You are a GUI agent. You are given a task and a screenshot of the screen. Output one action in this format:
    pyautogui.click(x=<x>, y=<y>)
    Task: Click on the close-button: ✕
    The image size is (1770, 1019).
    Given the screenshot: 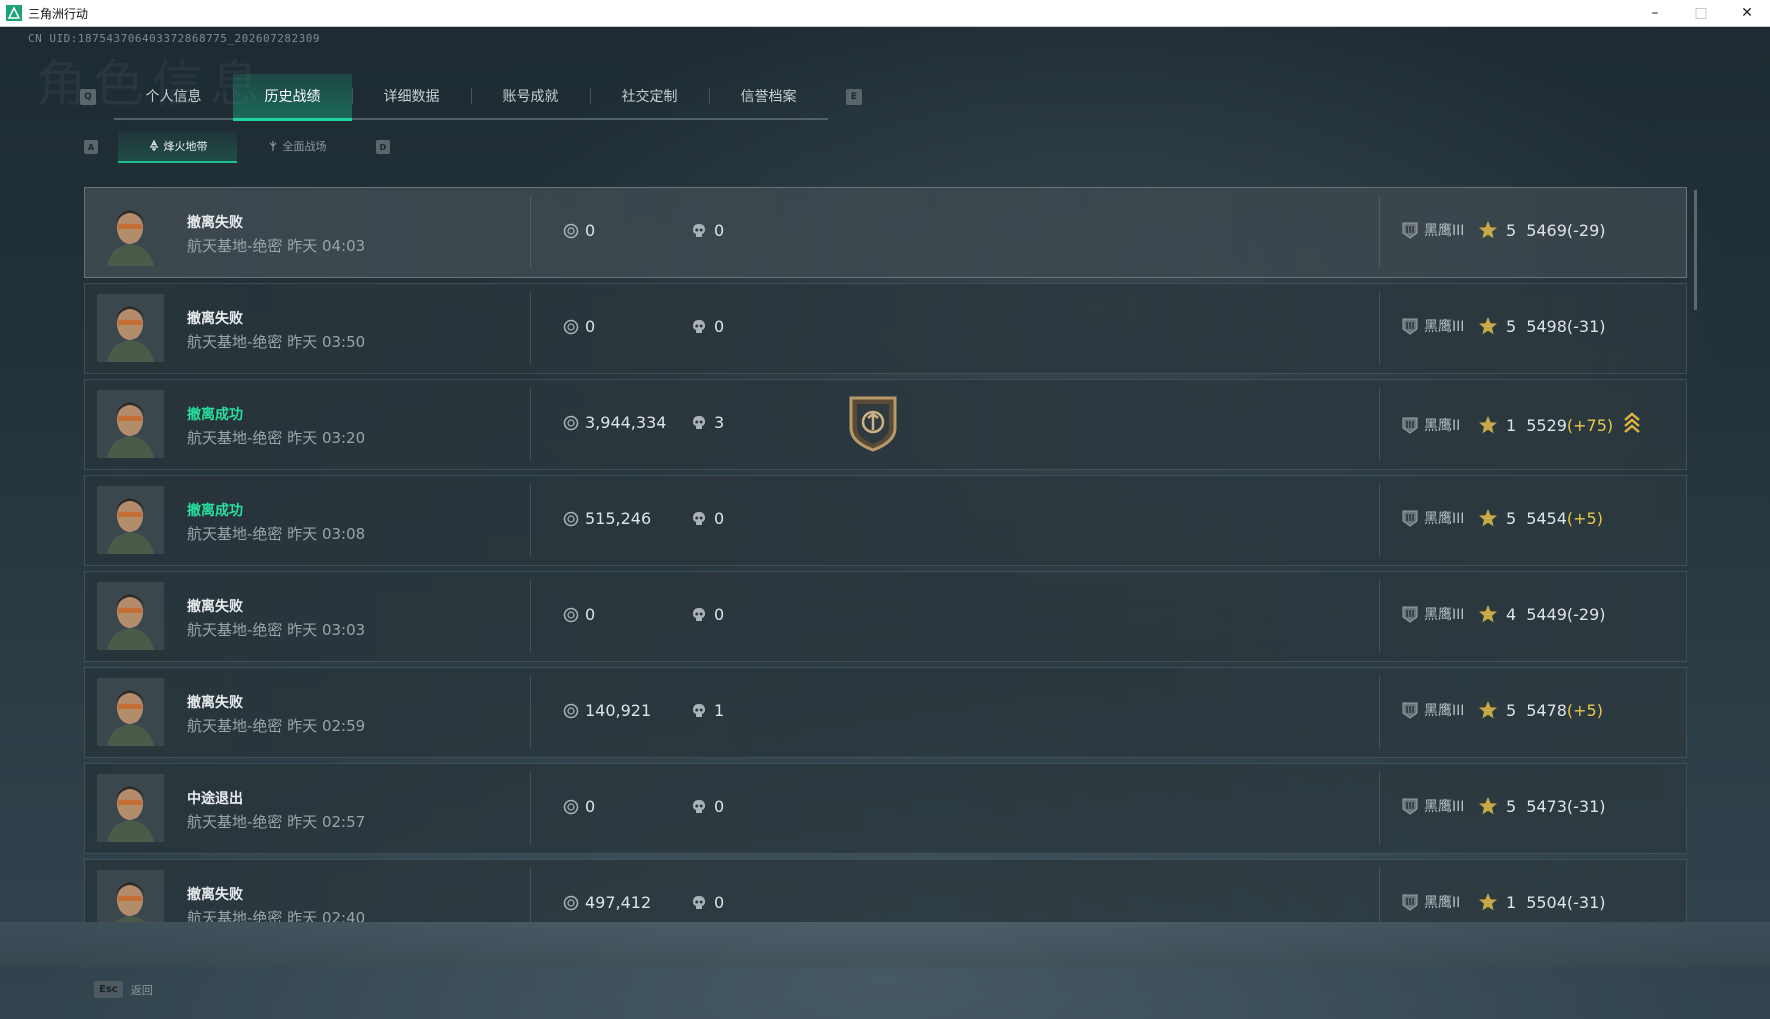 What is the action you would take?
    pyautogui.click(x=1747, y=13)
    